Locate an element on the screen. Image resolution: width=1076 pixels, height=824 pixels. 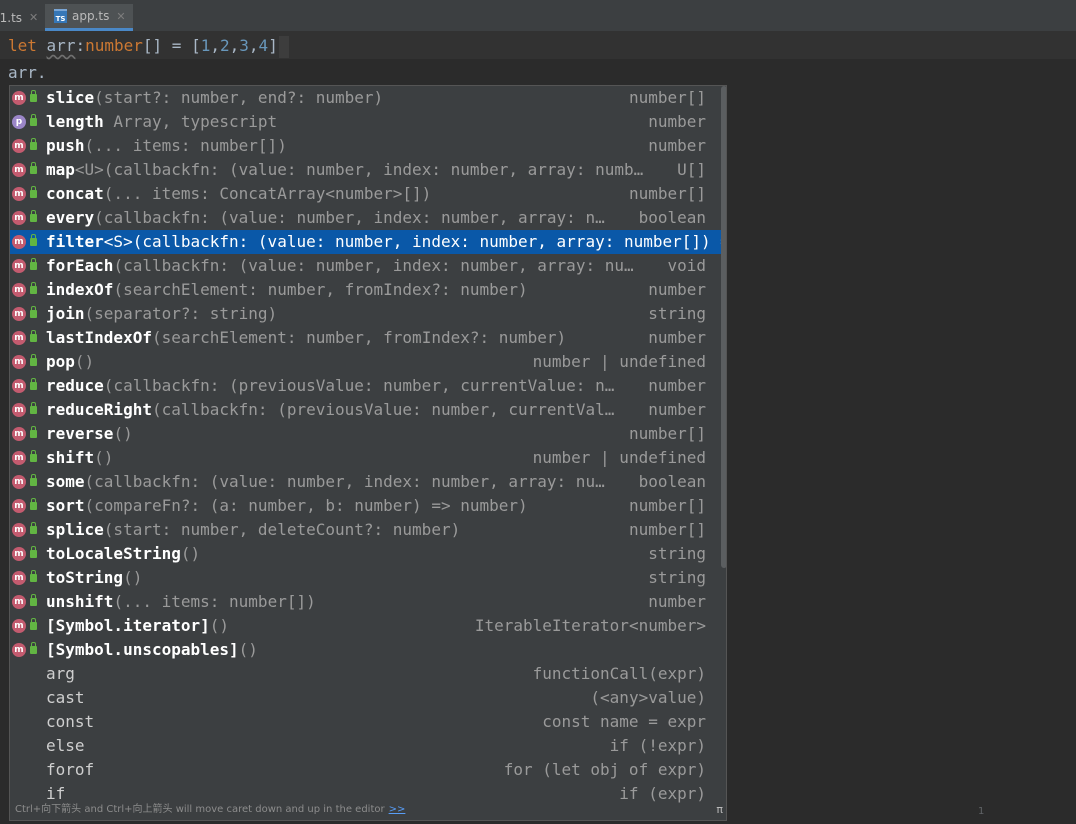
member-name: shift is located at coordinates (70, 457).